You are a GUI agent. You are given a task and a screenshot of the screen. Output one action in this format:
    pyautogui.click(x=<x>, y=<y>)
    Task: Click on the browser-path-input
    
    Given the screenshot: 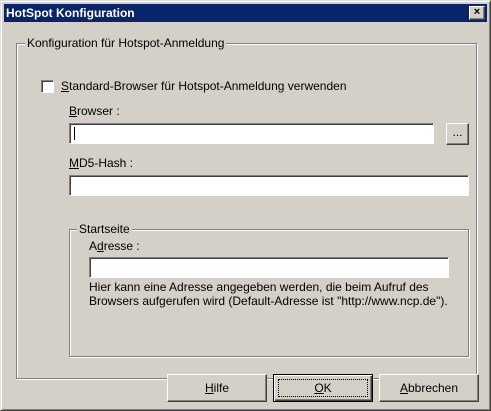 What is the action you would take?
    pyautogui.click(x=251, y=133)
    